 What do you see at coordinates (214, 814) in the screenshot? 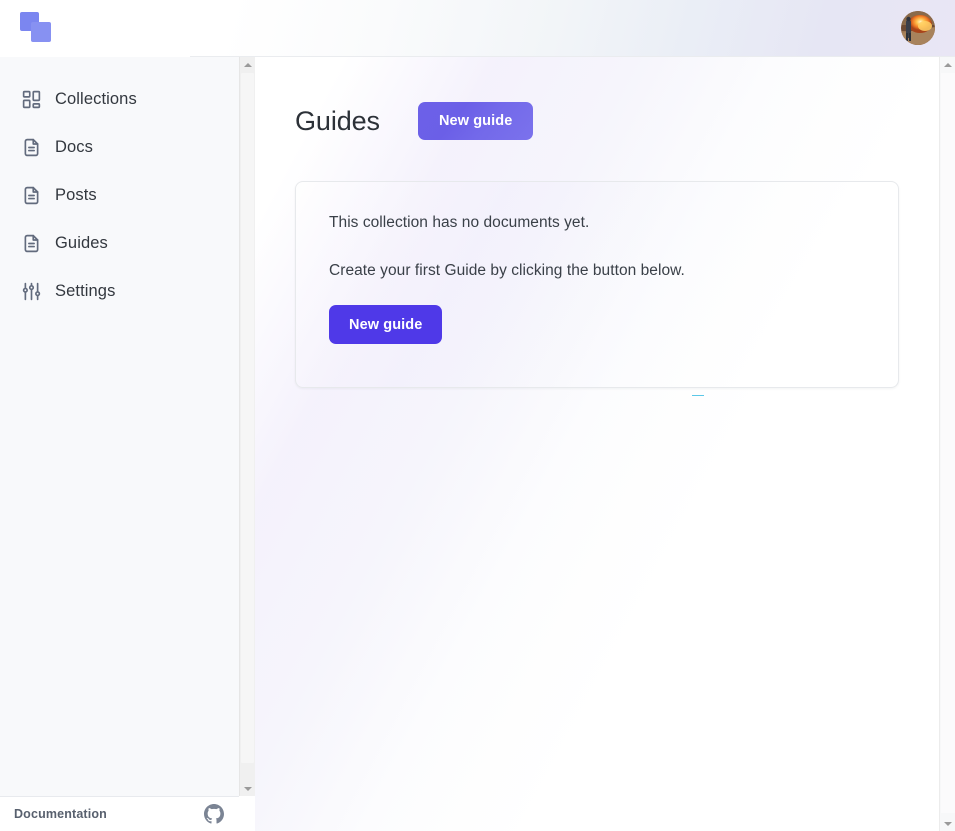
I see `github-icon` at bounding box center [214, 814].